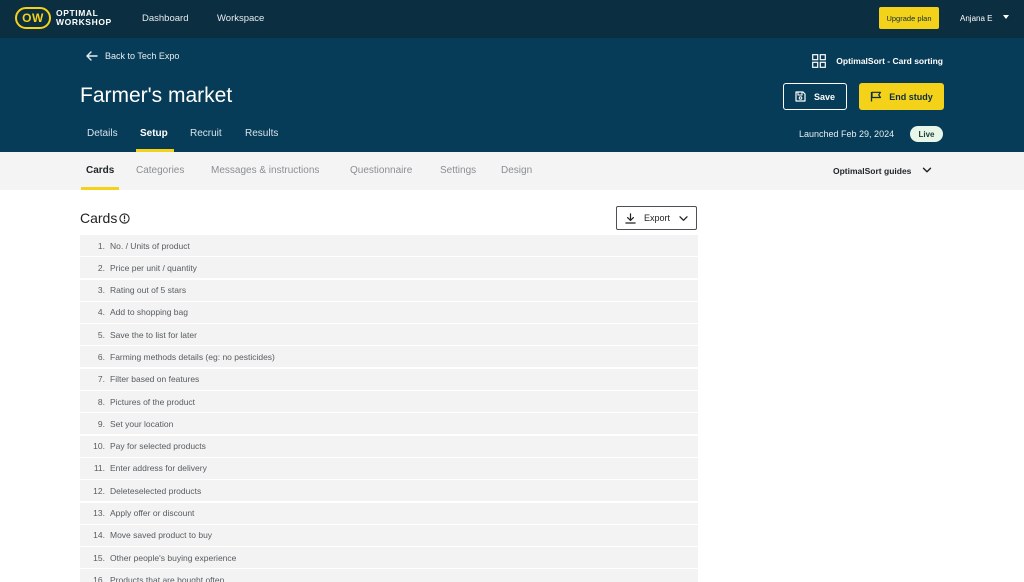  I want to click on card-label: Price per unit / quantity, so click(153, 267).